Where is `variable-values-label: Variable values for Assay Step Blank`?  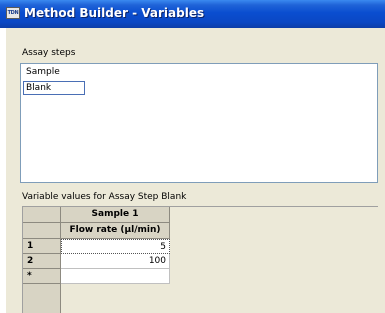 variable-values-label: Variable values for Assay Step Blank is located at coordinates (104, 197).